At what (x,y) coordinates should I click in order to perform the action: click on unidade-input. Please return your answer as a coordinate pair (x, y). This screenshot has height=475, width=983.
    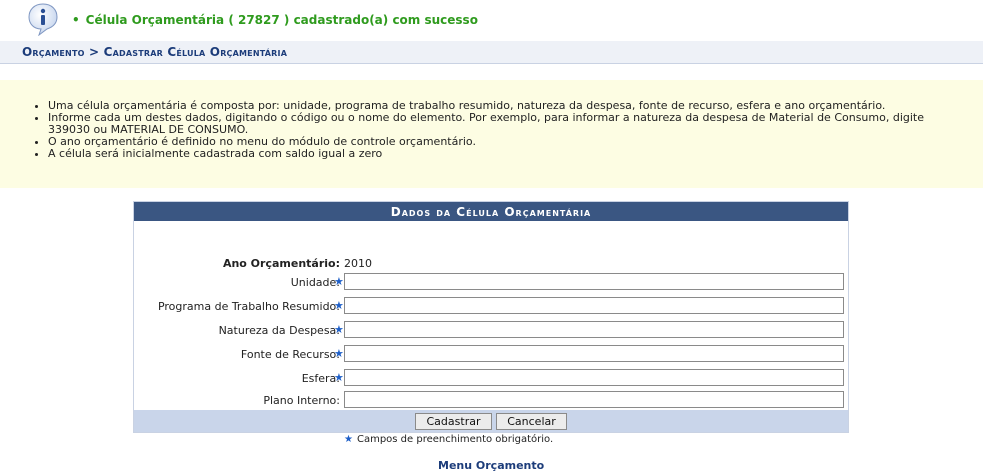
    Looking at the image, I should click on (594, 281).